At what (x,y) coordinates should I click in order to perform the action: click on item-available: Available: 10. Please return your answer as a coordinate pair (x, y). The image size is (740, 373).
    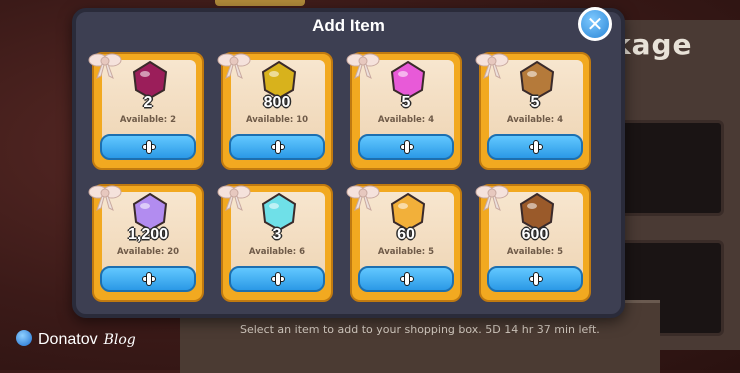
    Looking at the image, I should click on (277, 120).